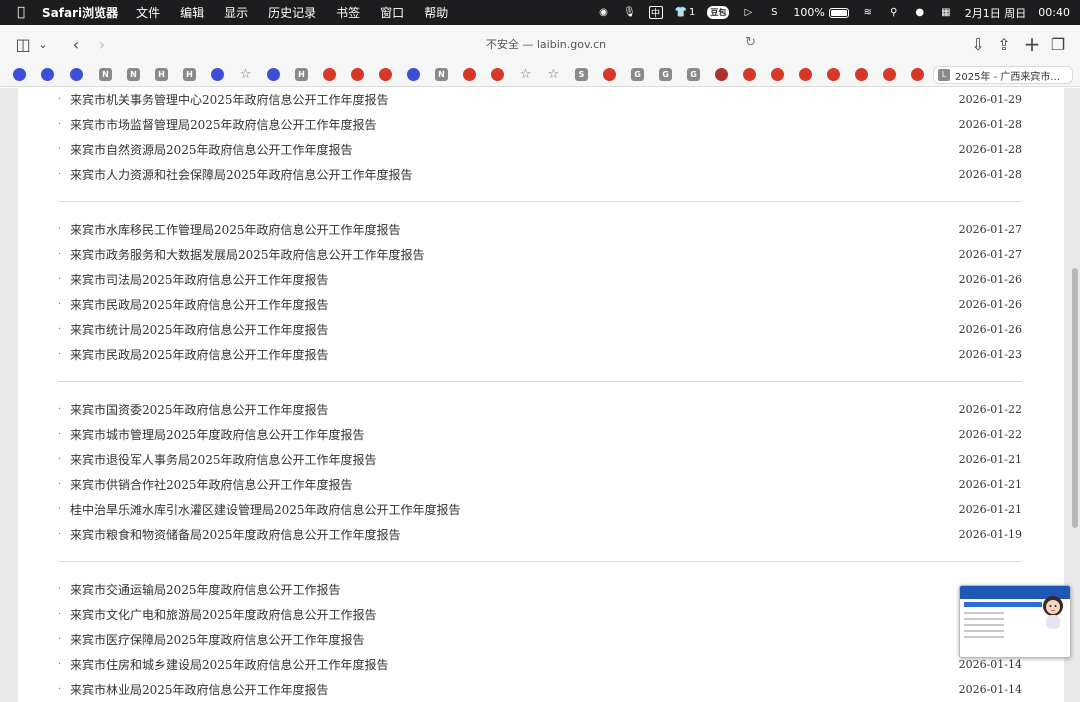  What do you see at coordinates (348, 12) in the screenshot?
I see `menu-bookmarks: 书签` at bounding box center [348, 12].